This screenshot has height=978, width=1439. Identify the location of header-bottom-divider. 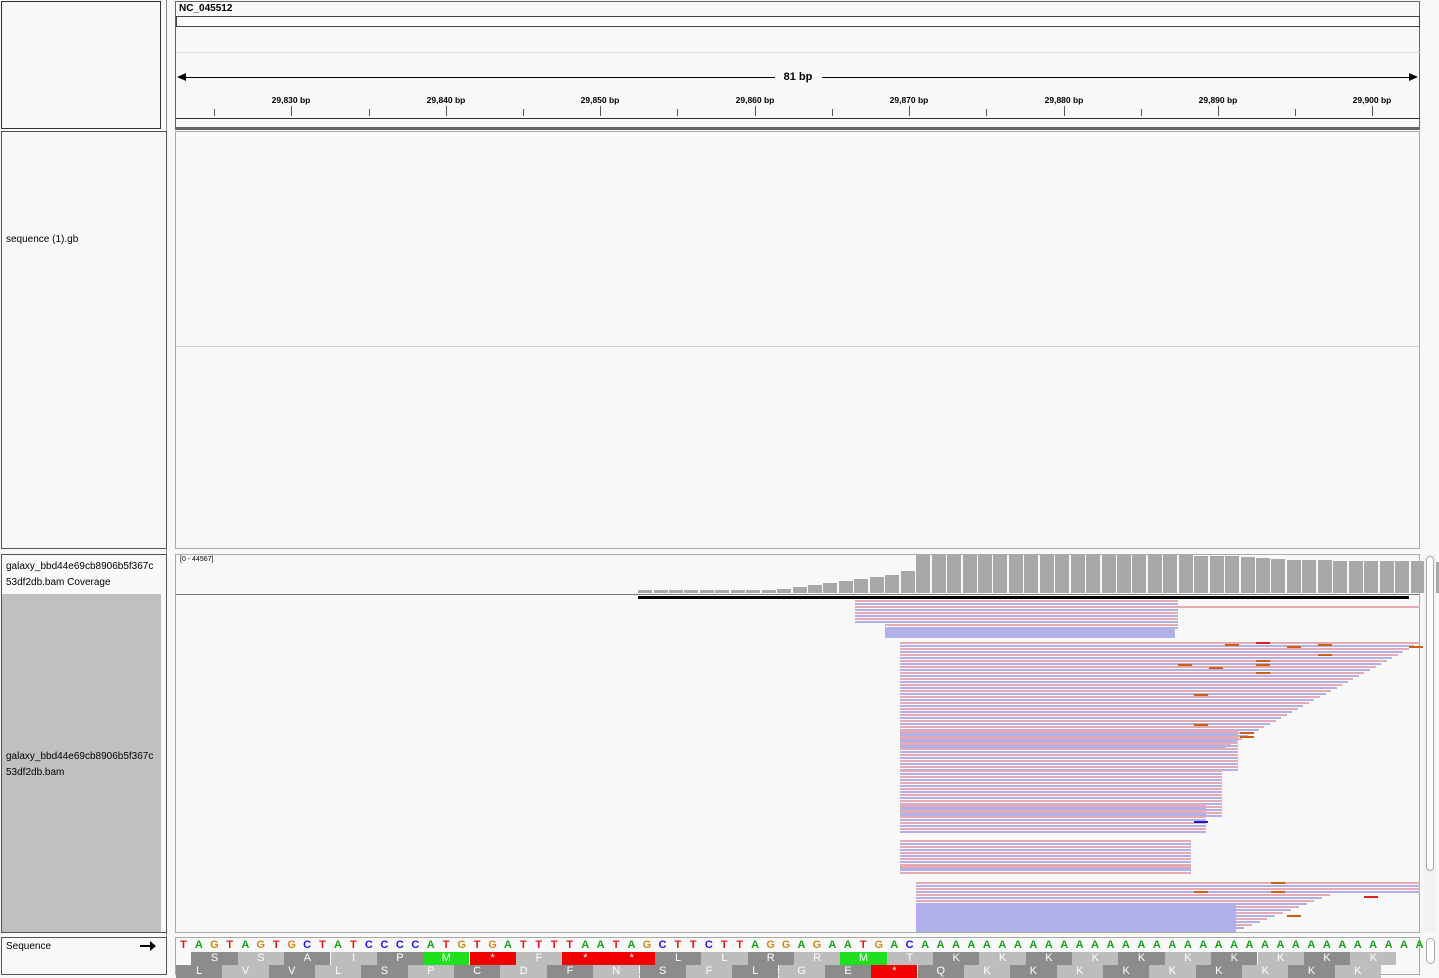
(797, 128).